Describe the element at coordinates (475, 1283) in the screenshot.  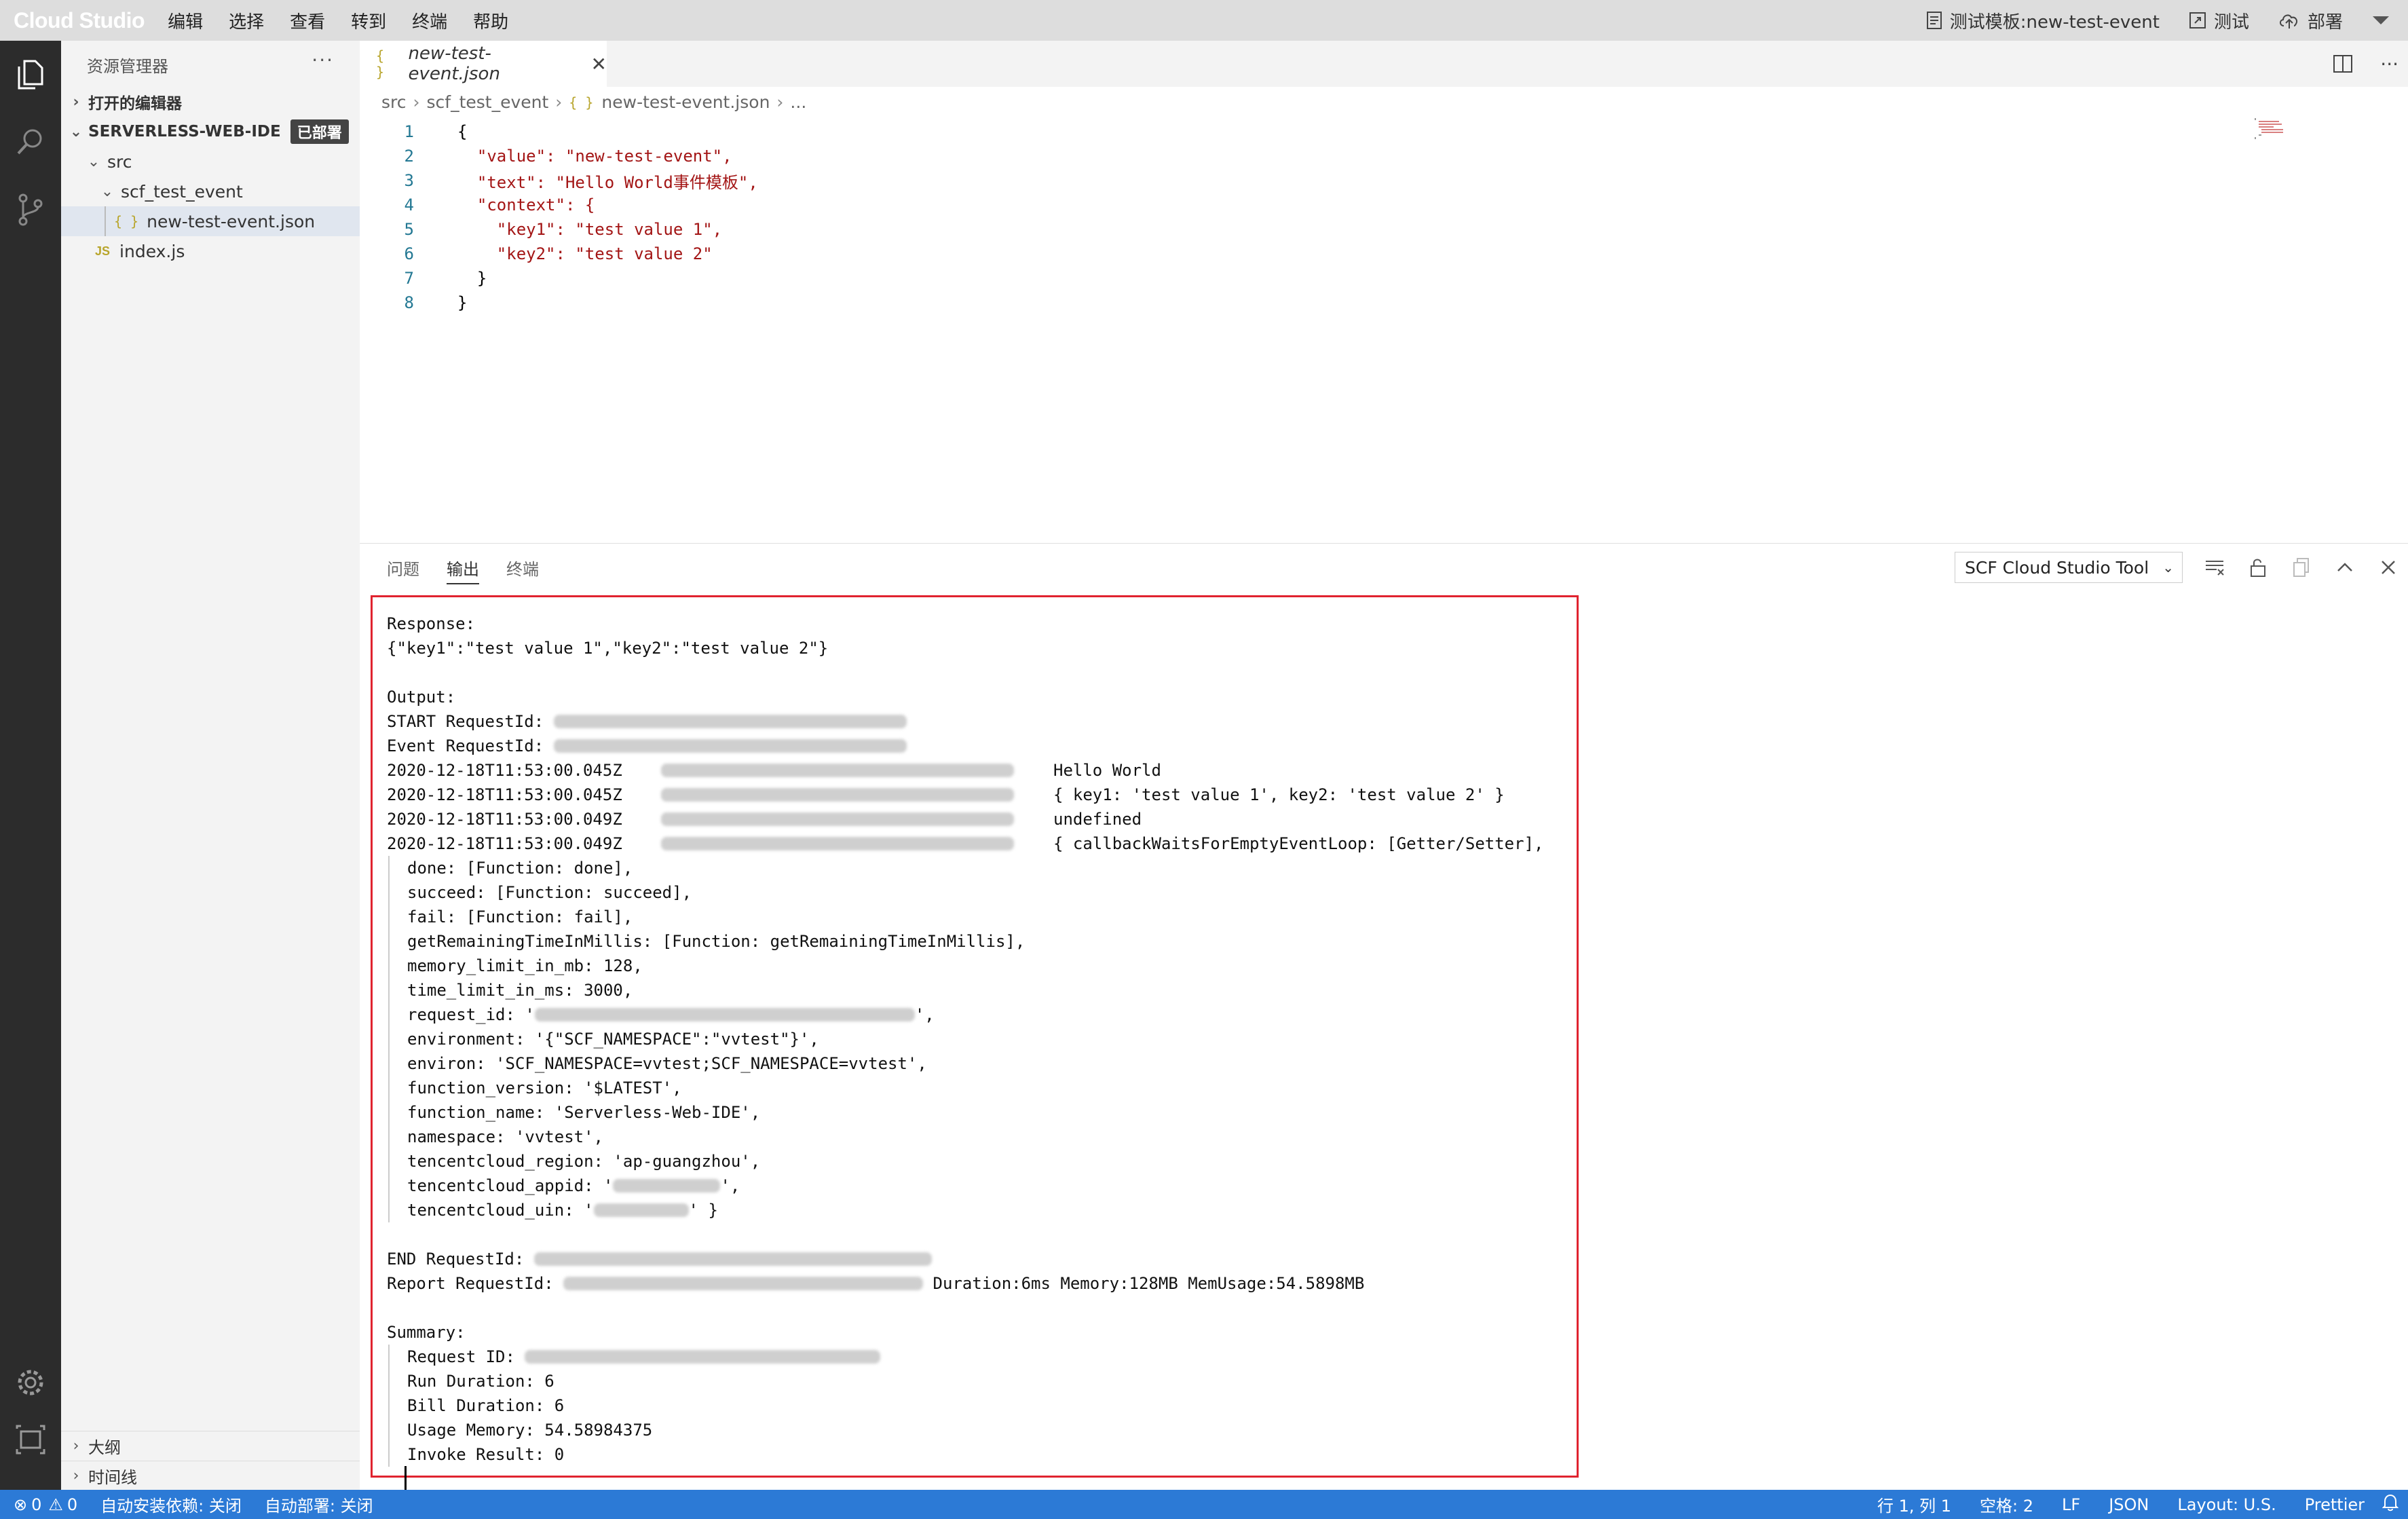
I see `log-text: Report RequestId:` at that location.